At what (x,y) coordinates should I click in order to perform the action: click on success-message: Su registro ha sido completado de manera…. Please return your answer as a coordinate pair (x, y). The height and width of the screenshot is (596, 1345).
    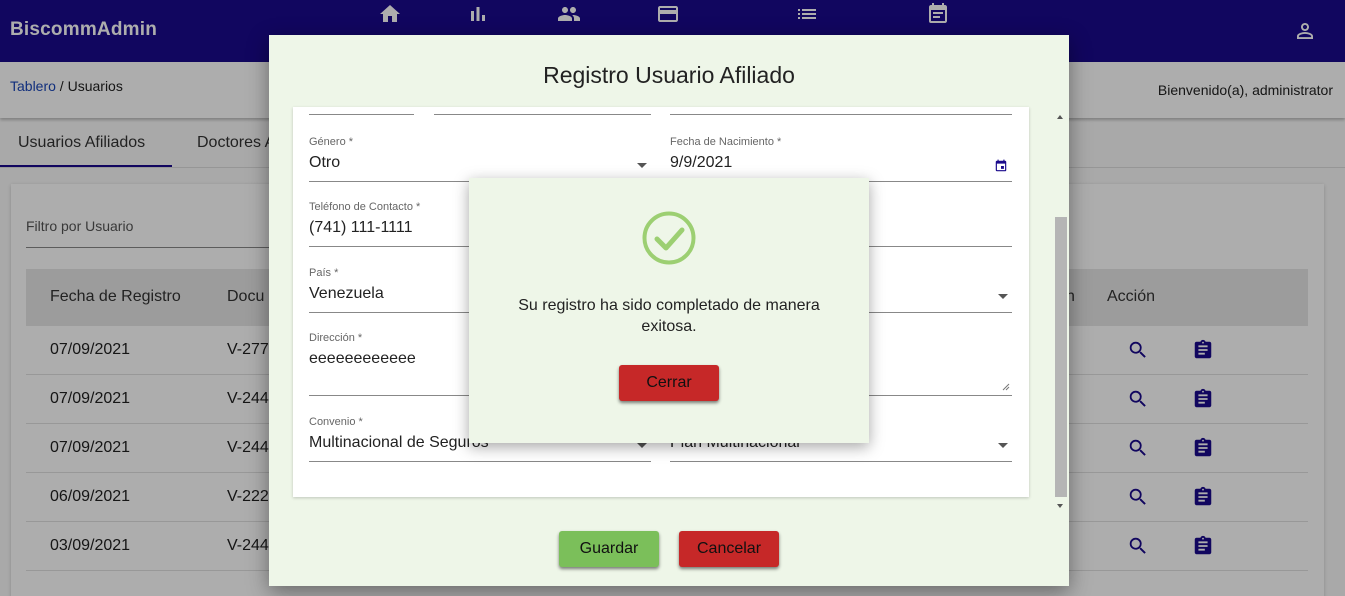
    Looking at the image, I should click on (669, 316).